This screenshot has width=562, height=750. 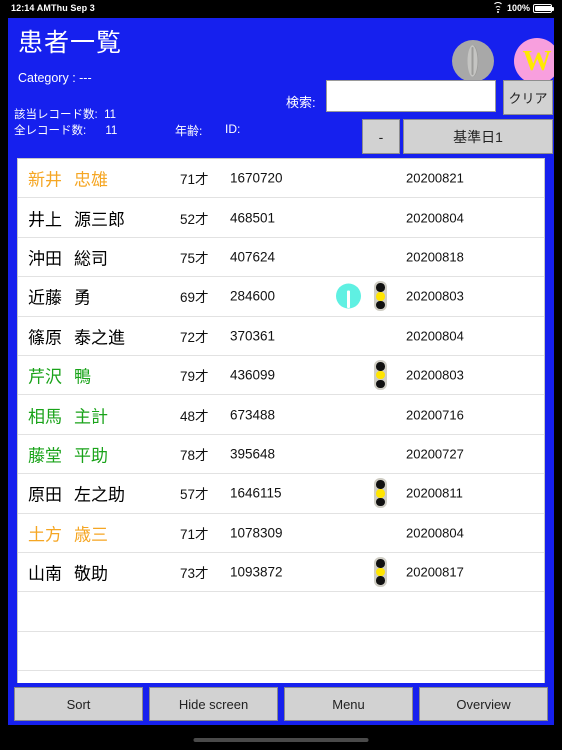 What do you see at coordinates (281, 455) in the screenshot?
I see `table-row: 藤堂 平助 78才 395648 20200727` at bounding box center [281, 455].